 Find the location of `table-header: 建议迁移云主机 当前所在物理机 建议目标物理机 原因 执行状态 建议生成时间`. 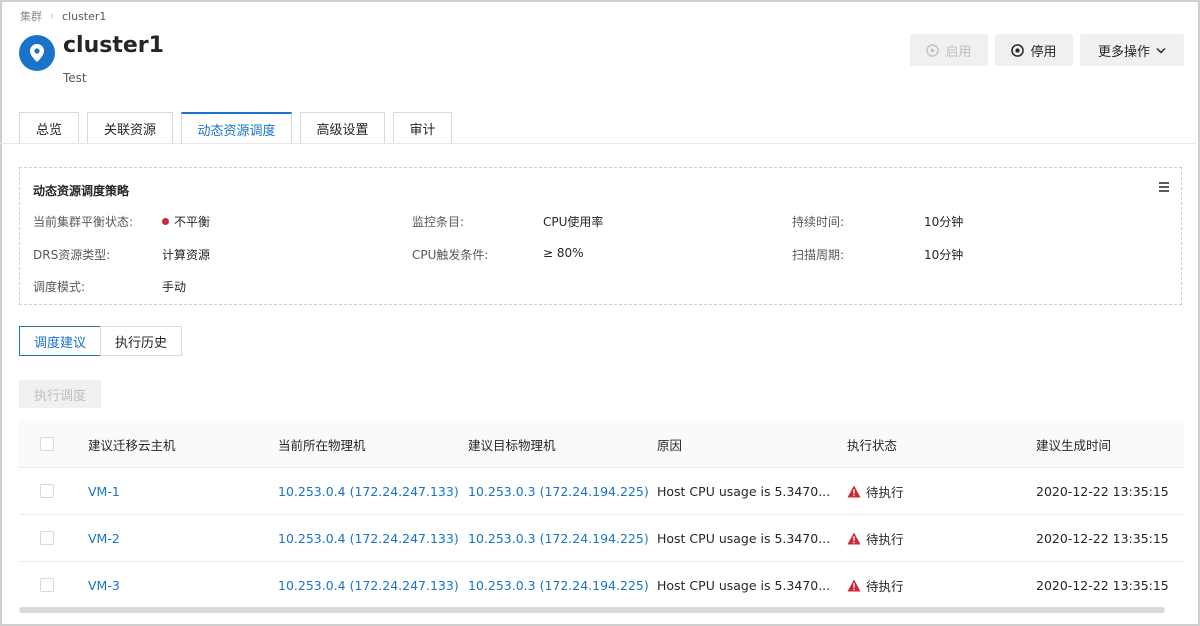

table-header: 建议迁移云主机 当前所在物理机 建议目标物理机 原因 执行状态 建议生成时间 is located at coordinates (601, 444).